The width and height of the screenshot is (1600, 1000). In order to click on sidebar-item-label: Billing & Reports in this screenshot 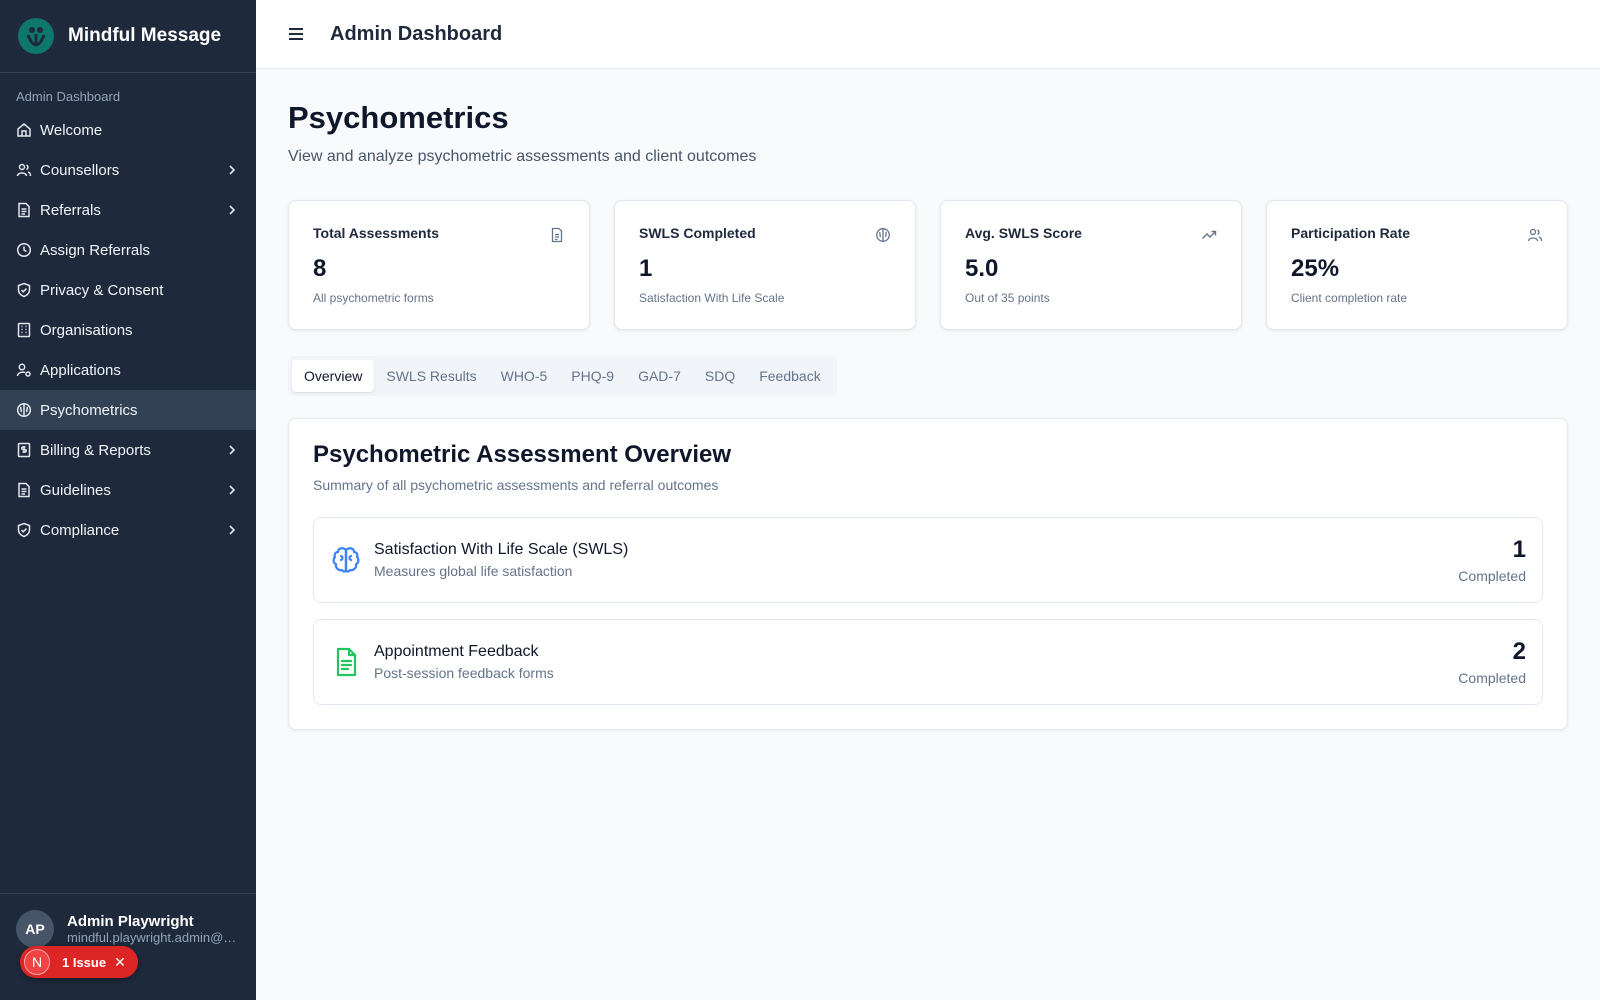, I will do `click(95, 450)`.